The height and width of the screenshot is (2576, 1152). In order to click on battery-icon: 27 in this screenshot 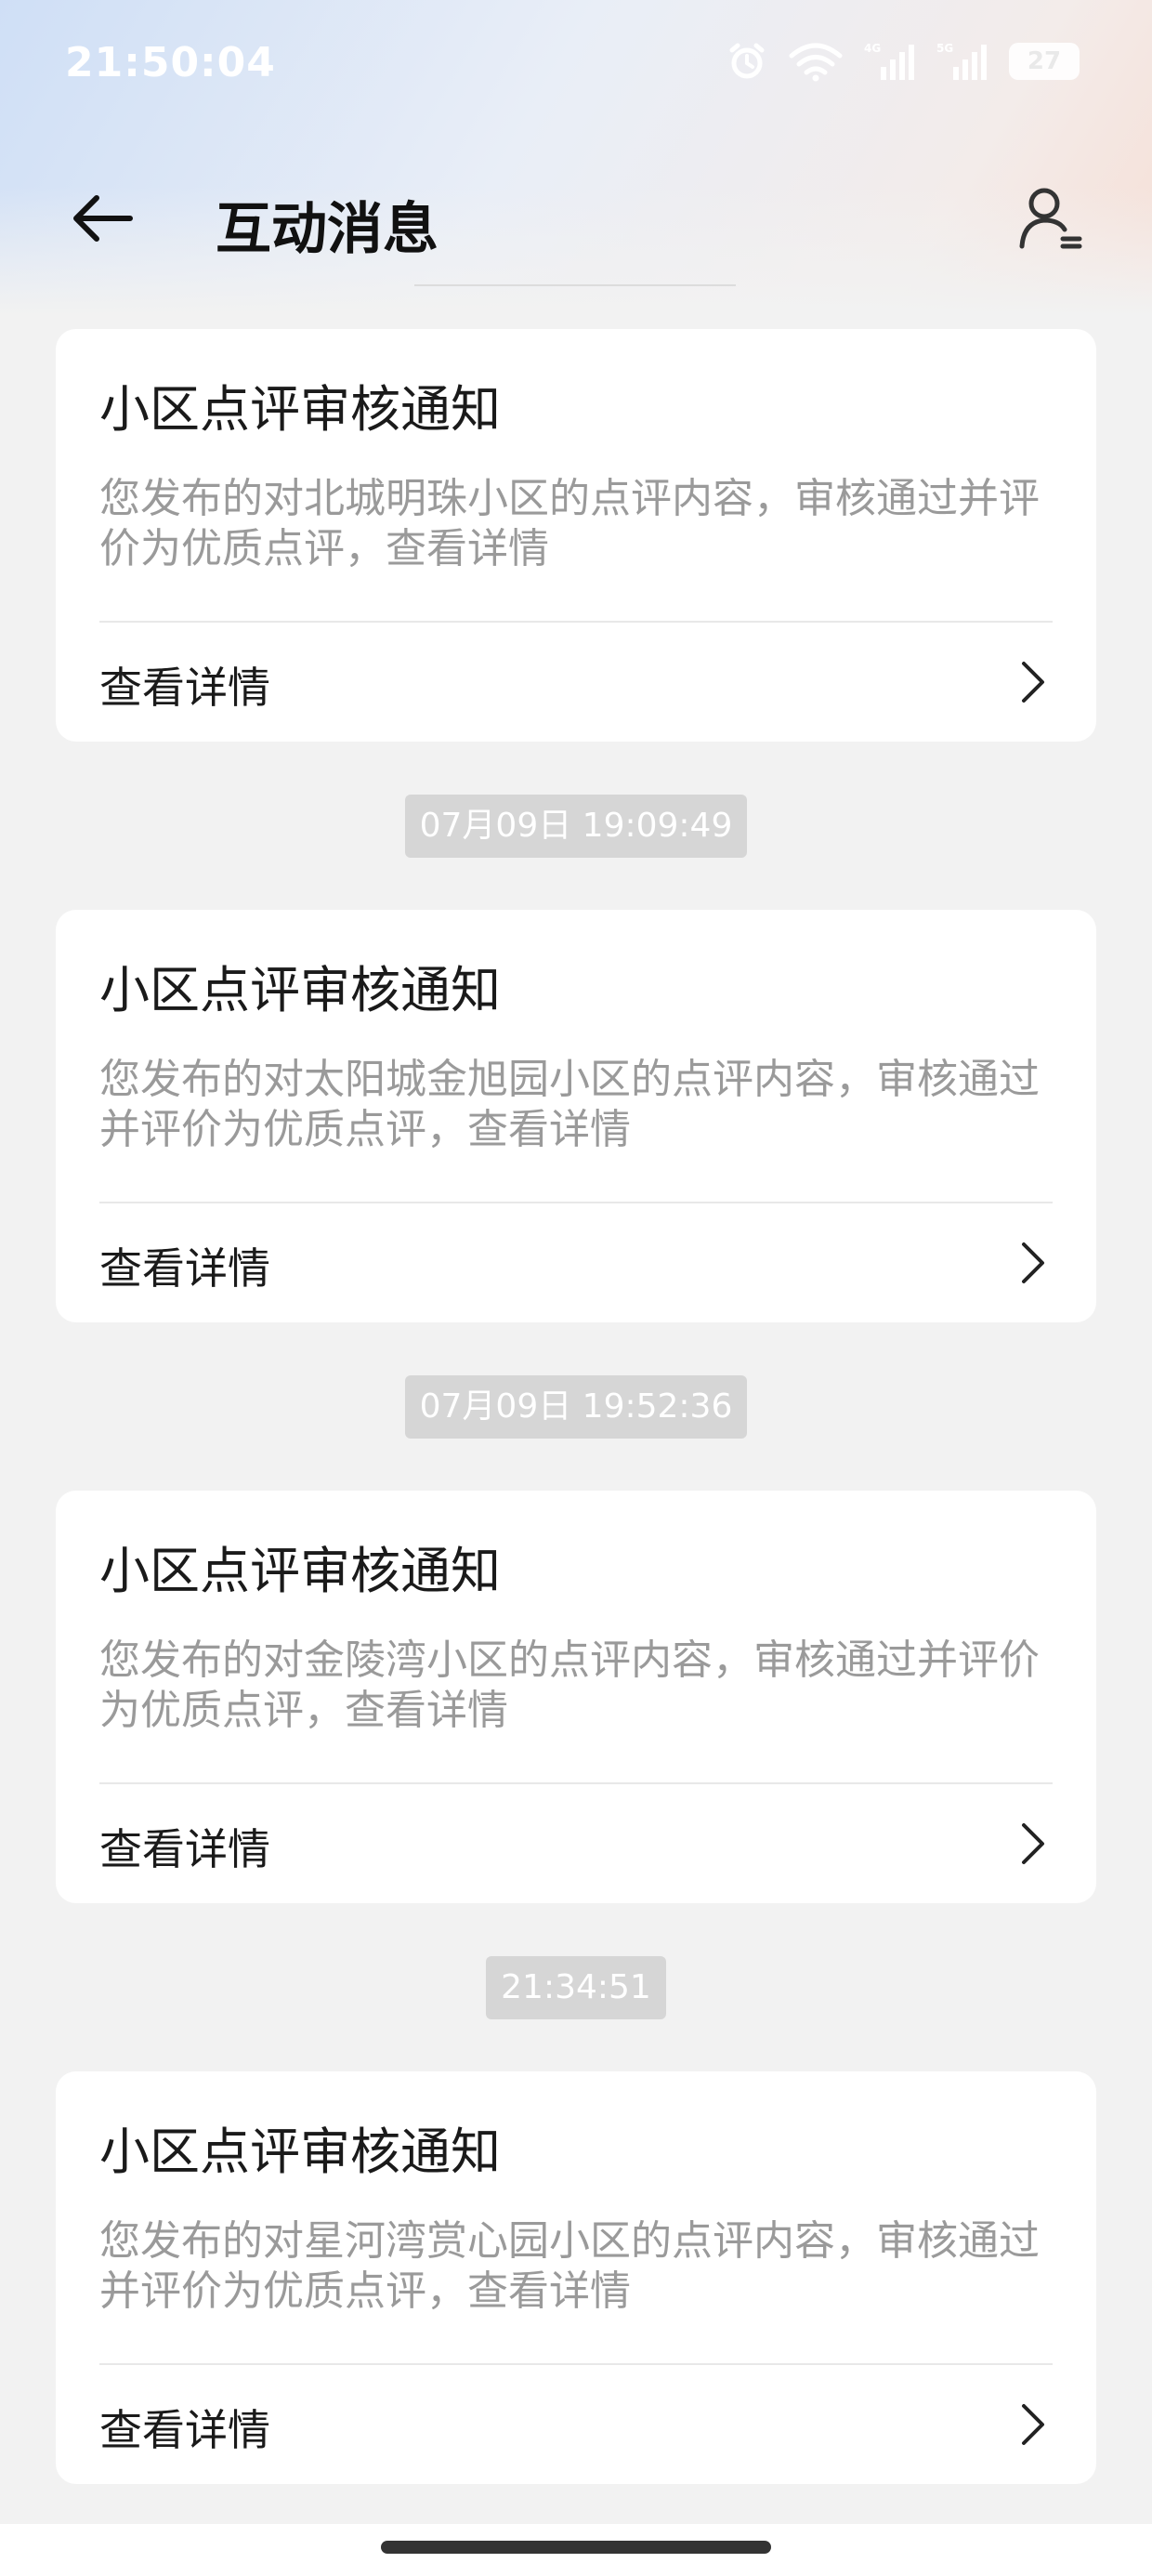, I will do `click(1044, 61)`.